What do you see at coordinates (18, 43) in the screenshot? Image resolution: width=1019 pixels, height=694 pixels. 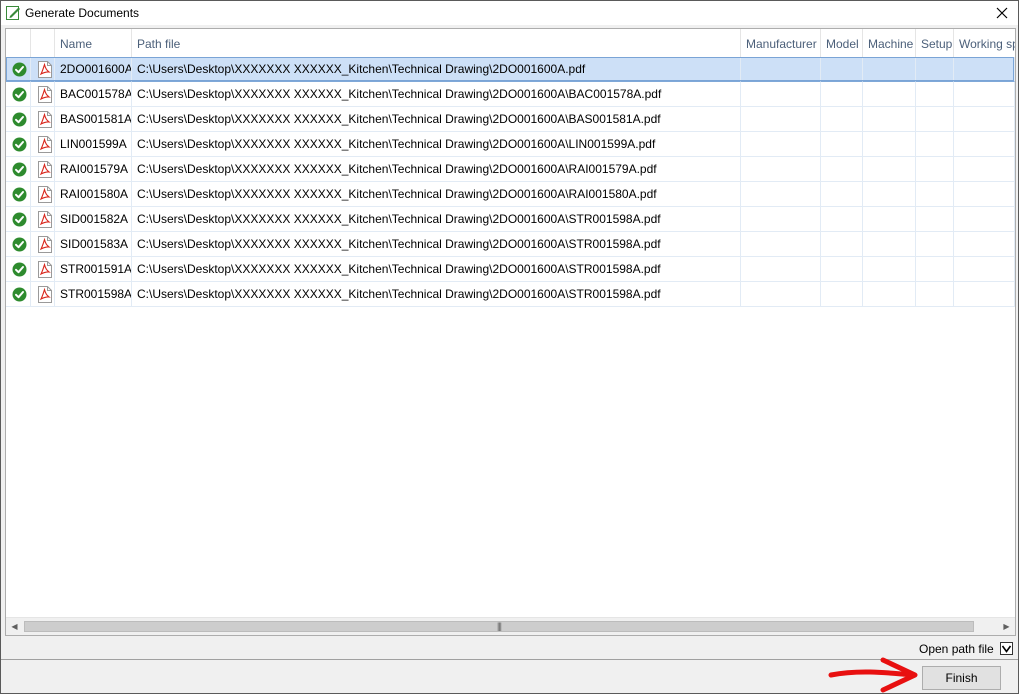 I see `header-status` at bounding box center [18, 43].